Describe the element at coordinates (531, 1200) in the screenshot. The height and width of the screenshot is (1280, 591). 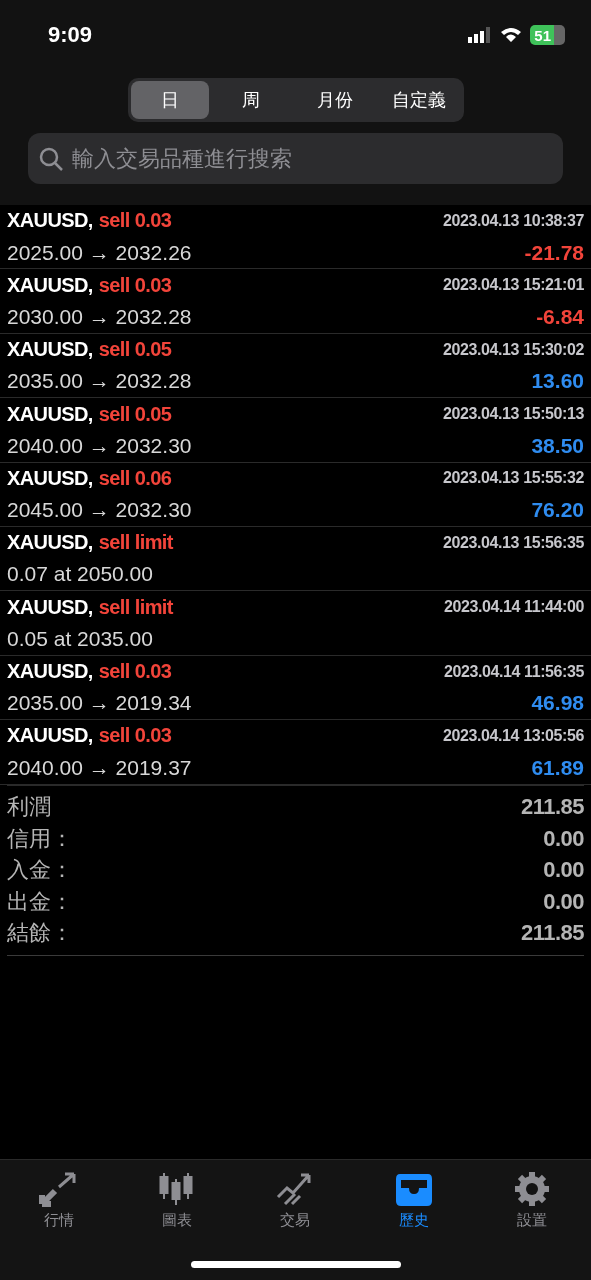
I see `tab-bar-item: 設置` at that location.